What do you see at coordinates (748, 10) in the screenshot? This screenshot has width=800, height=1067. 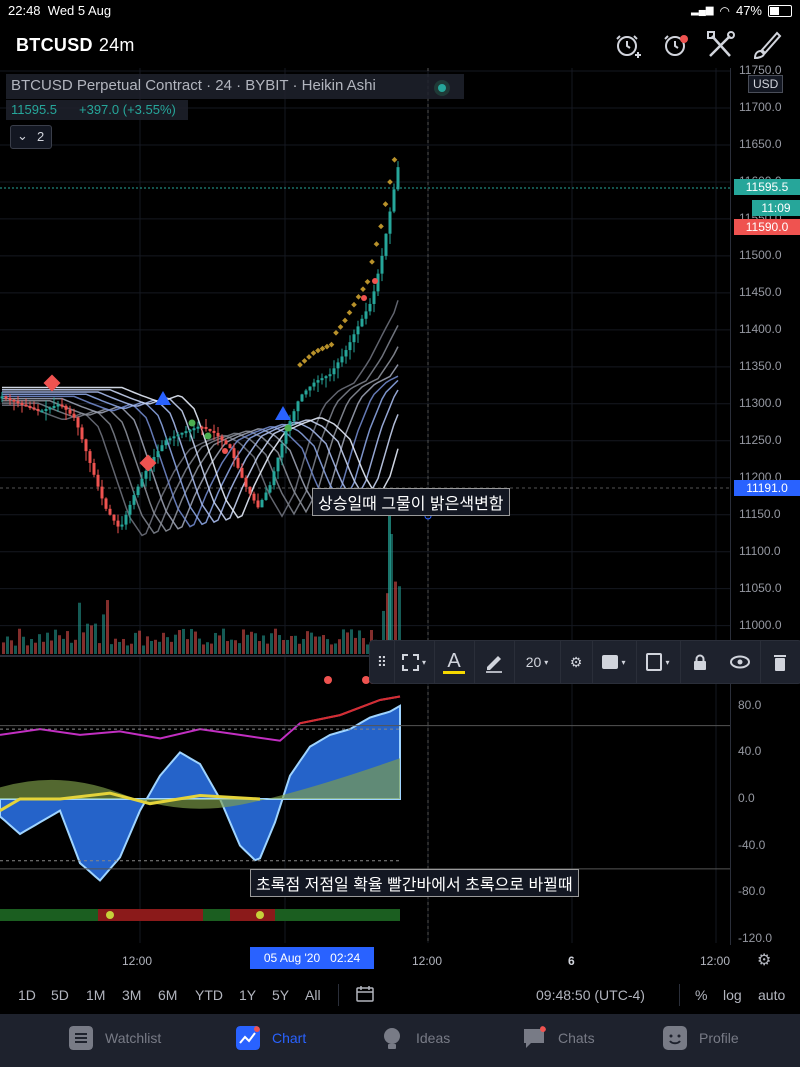 I see `battery-percent: 47%` at bounding box center [748, 10].